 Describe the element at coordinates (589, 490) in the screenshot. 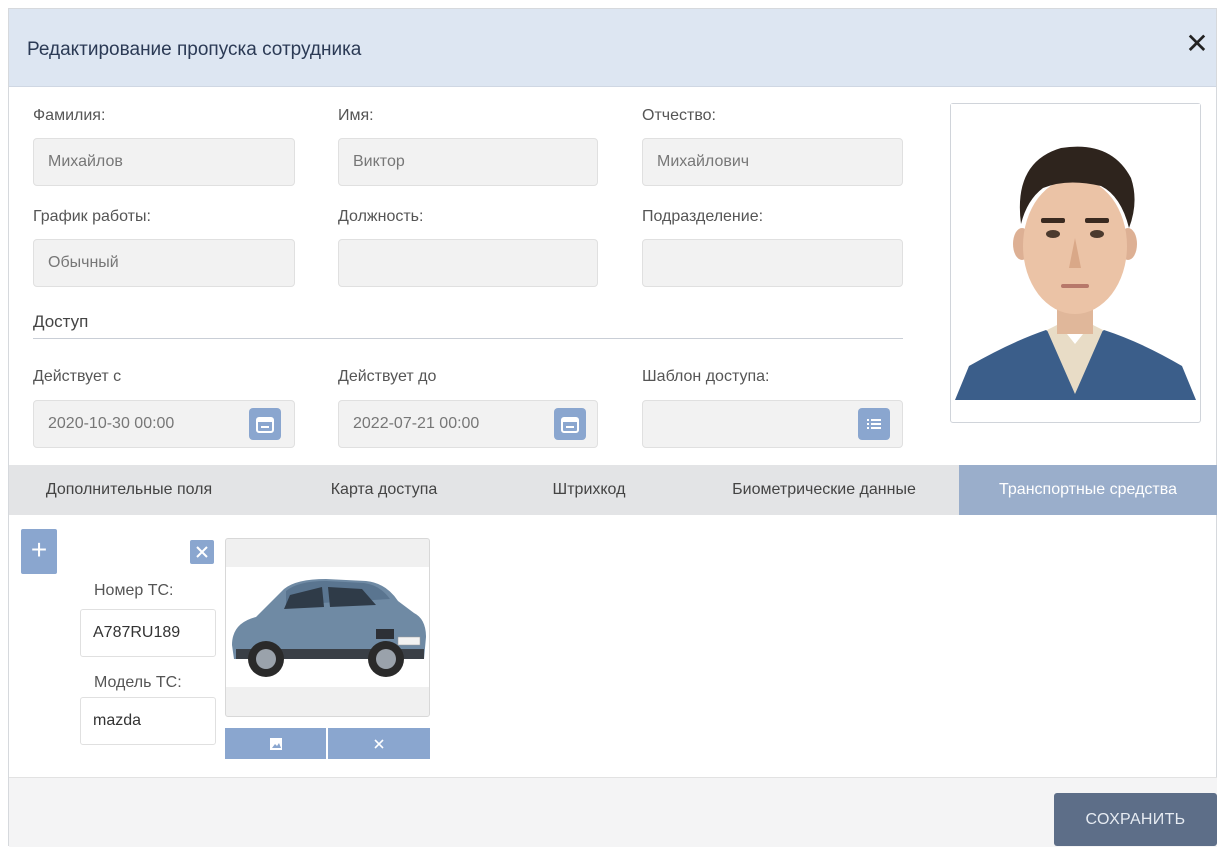

I see `tab-barcode: Штрихкод` at that location.